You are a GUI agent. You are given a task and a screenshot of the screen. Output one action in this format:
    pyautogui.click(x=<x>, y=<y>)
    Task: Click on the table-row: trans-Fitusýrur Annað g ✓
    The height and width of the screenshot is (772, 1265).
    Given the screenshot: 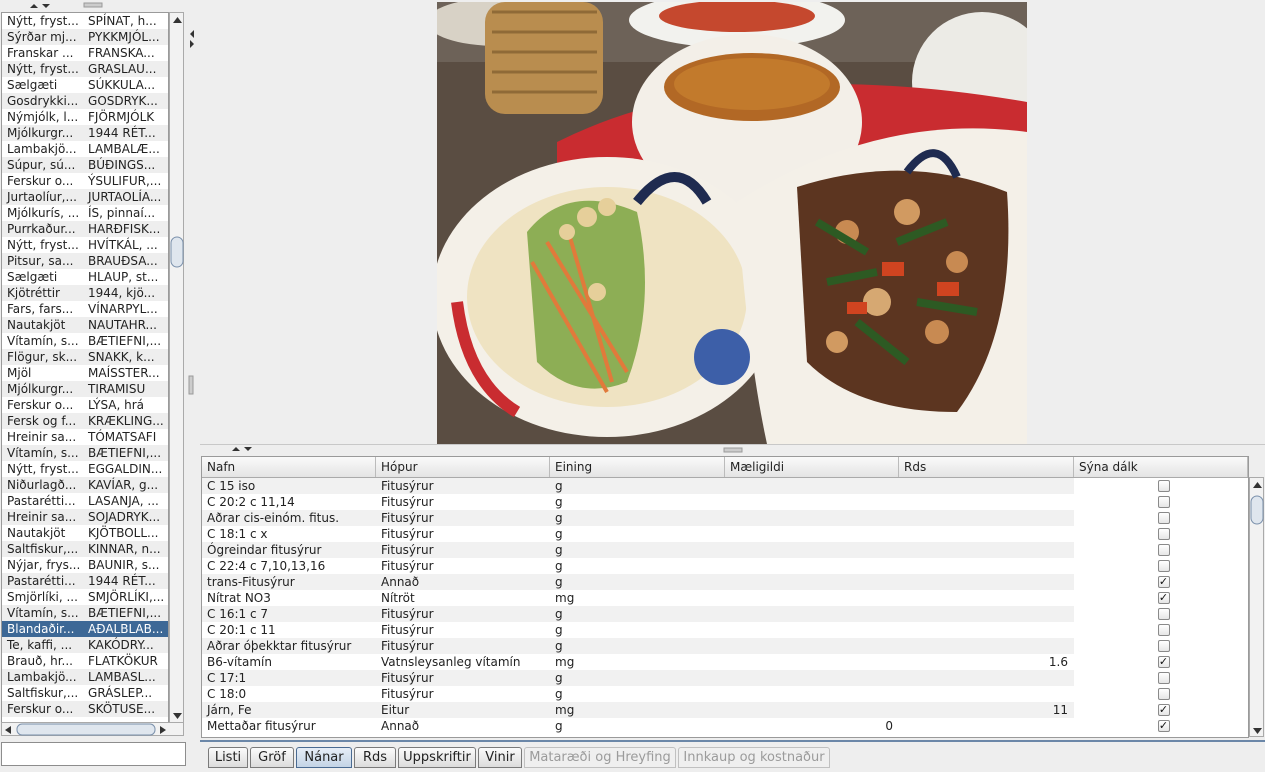 What is the action you would take?
    pyautogui.click(x=725, y=582)
    